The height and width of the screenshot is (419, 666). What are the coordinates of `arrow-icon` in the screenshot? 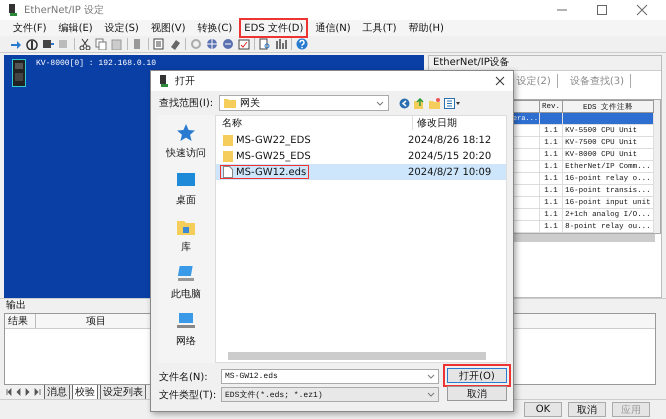 It's located at (16, 44).